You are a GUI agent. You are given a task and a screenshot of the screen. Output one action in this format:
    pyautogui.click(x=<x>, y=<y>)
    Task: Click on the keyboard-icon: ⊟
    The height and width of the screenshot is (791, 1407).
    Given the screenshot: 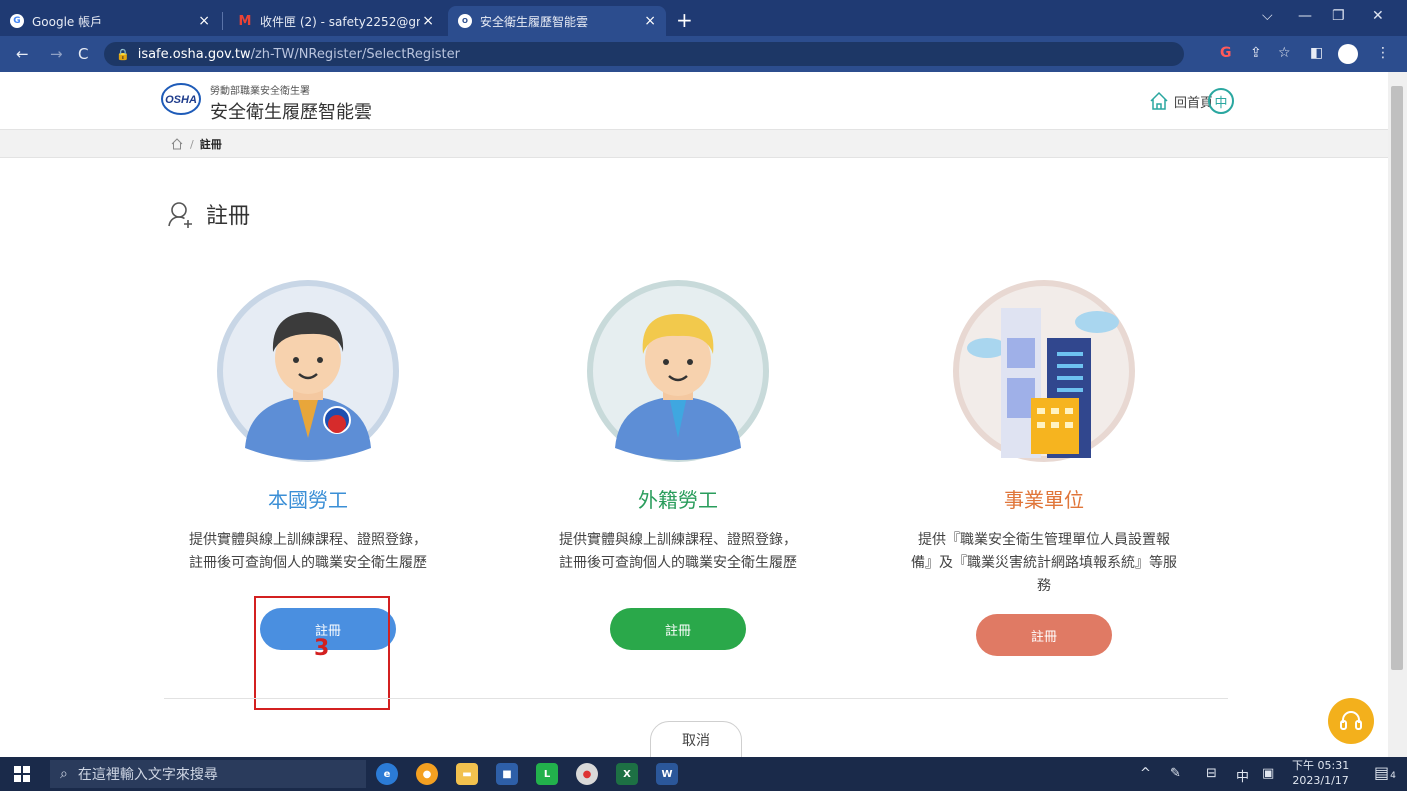 What is the action you would take?
    pyautogui.click(x=1211, y=773)
    